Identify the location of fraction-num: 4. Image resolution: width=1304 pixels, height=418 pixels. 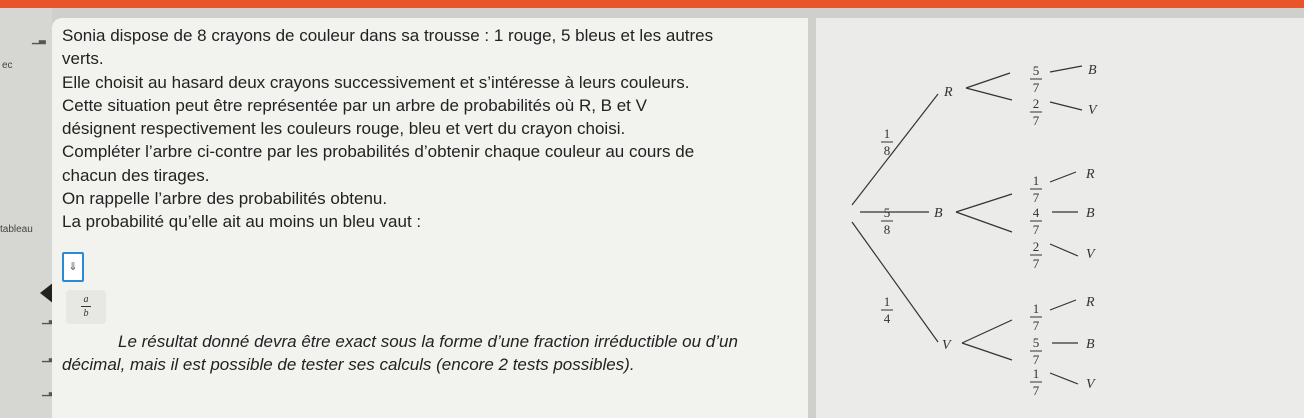
(1036, 212).